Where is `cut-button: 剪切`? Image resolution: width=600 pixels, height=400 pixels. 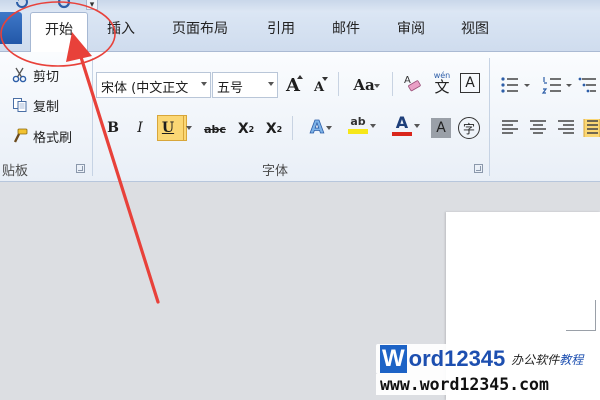 cut-button: 剪切 is located at coordinates (35, 75).